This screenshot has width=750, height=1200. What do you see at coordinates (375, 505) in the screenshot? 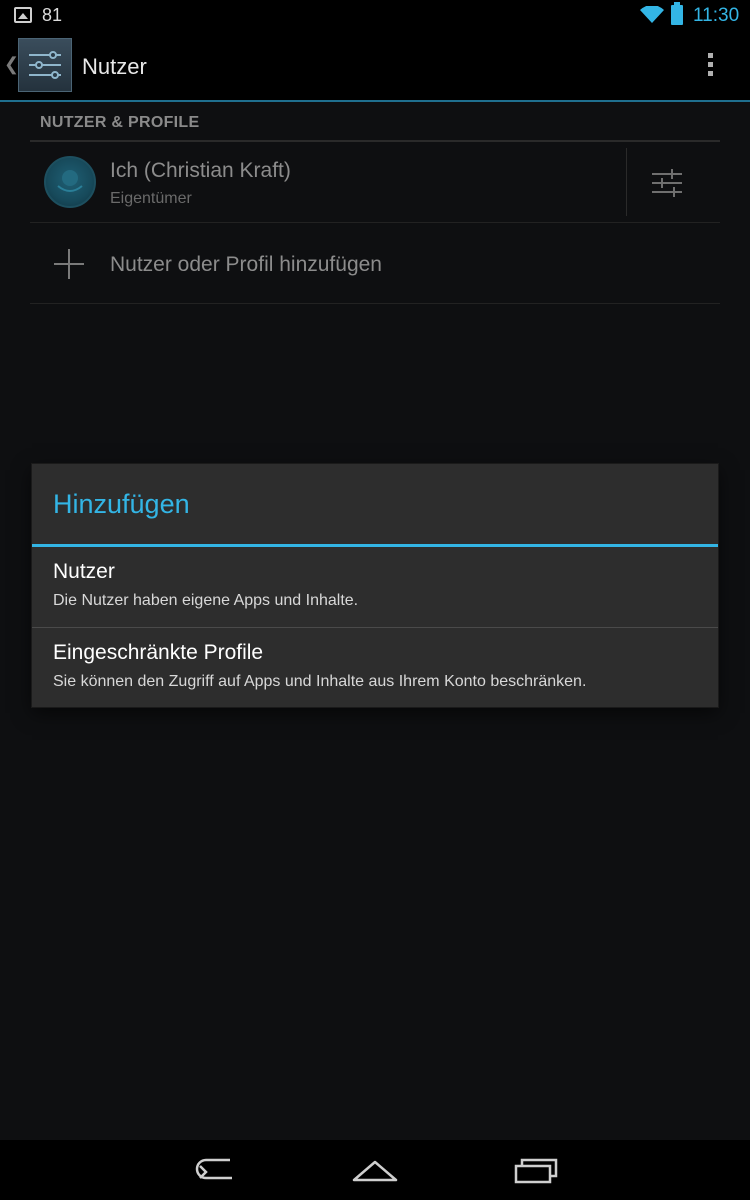
I see `dialog-title-bar: Hinzufügen` at bounding box center [375, 505].